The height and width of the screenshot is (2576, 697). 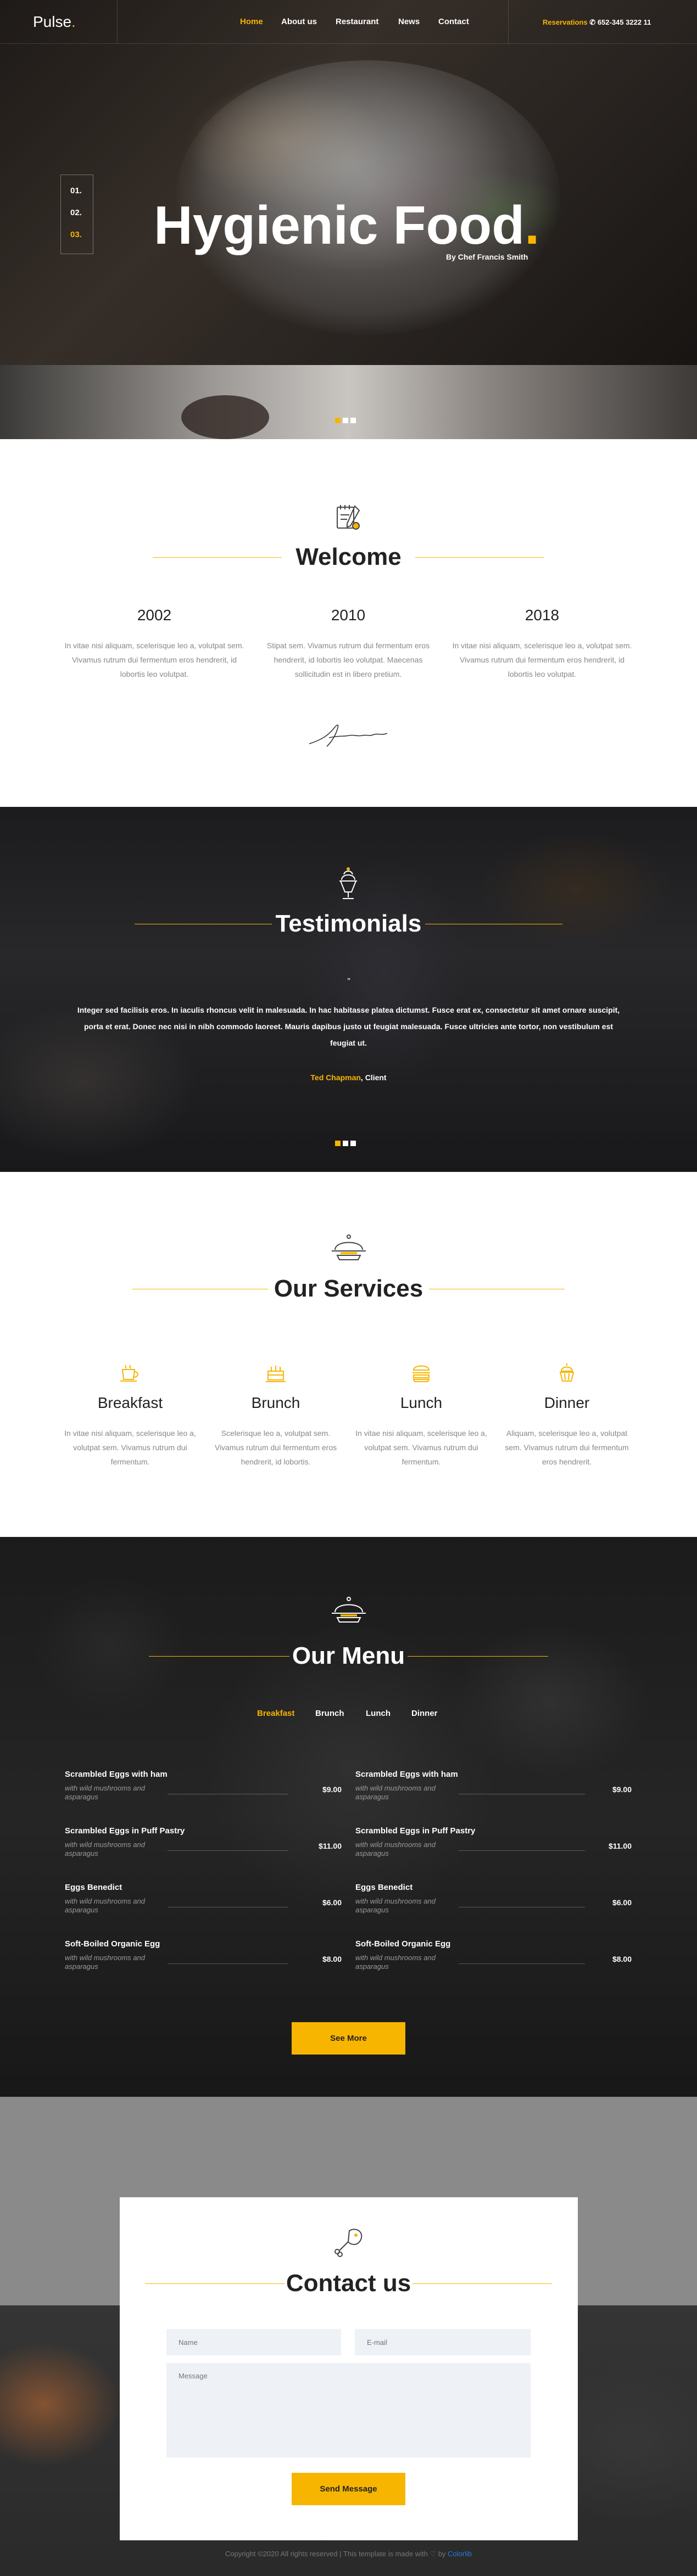 I want to click on hero-title: Hygienic Food., so click(x=346, y=225).